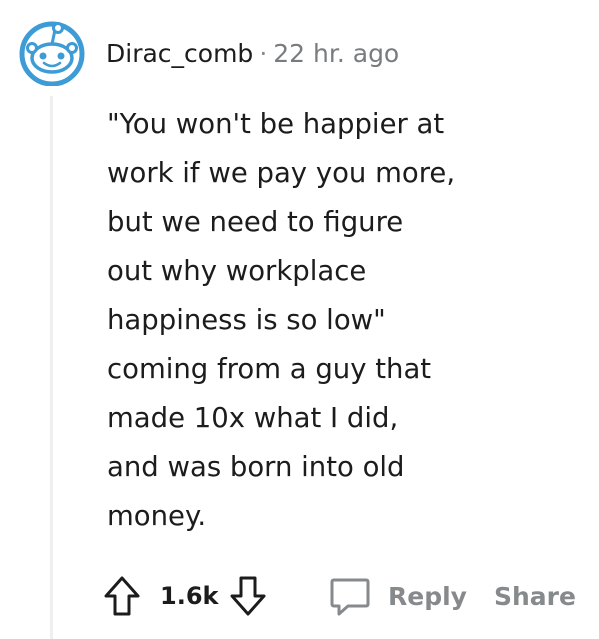 This screenshot has height=639, width=599. What do you see at coordinates (281, 173) in the screenshot?
I see `comment-body-line: work if we pay you more,` at bounding box center [281, 173].